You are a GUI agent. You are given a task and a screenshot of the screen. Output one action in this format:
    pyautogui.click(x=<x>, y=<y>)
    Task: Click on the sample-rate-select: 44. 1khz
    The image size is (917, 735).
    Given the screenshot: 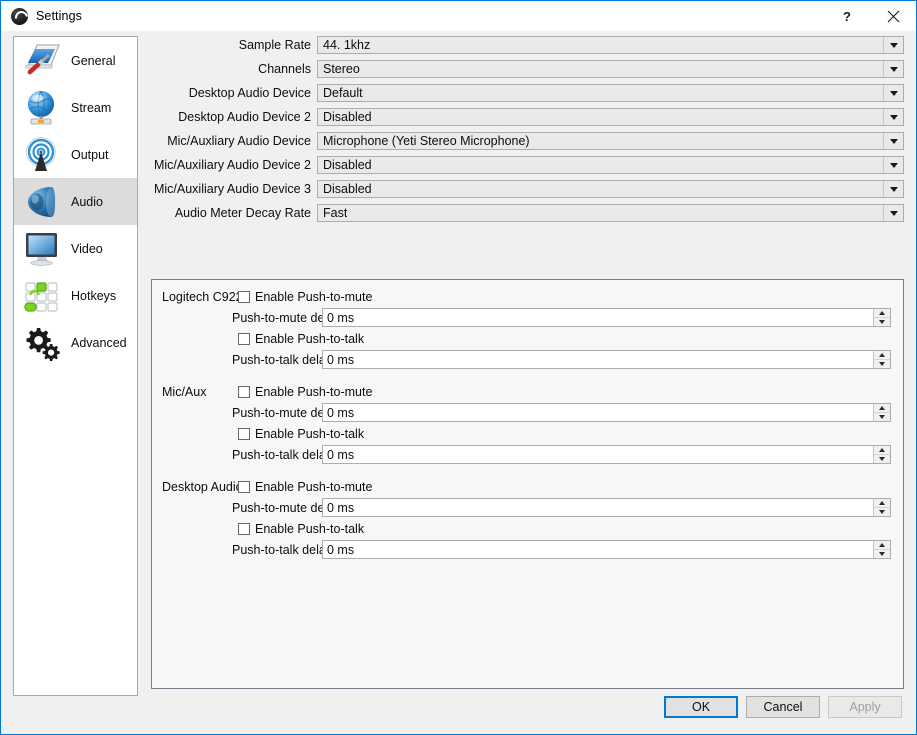 What is the action you would take?
    pyautogui.click(x=610, y=45)
    